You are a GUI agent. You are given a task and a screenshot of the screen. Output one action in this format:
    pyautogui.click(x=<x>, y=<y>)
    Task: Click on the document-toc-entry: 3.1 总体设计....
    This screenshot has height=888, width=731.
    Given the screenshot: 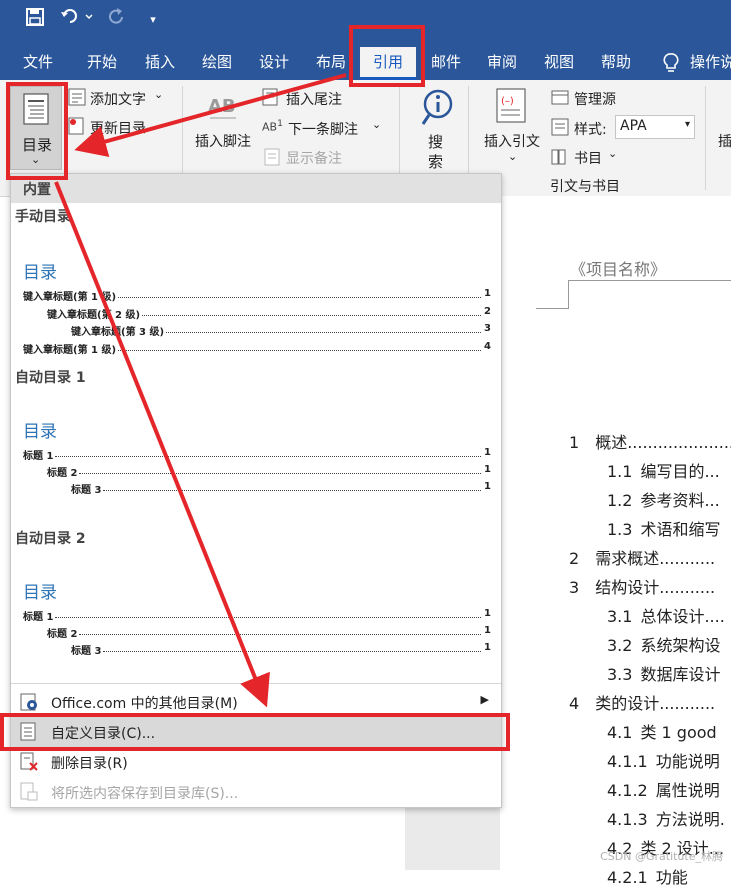 What is the action you would take?
    pyautogui.click(x=666, y=615)
    